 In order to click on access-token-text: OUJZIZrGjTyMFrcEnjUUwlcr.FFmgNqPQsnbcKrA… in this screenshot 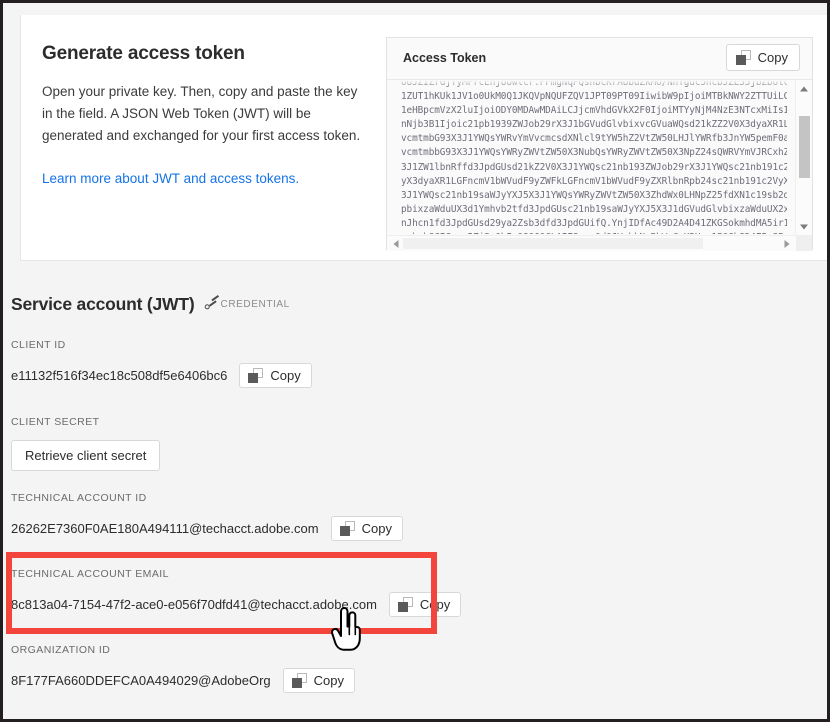, I will do `click(594, 157)`.